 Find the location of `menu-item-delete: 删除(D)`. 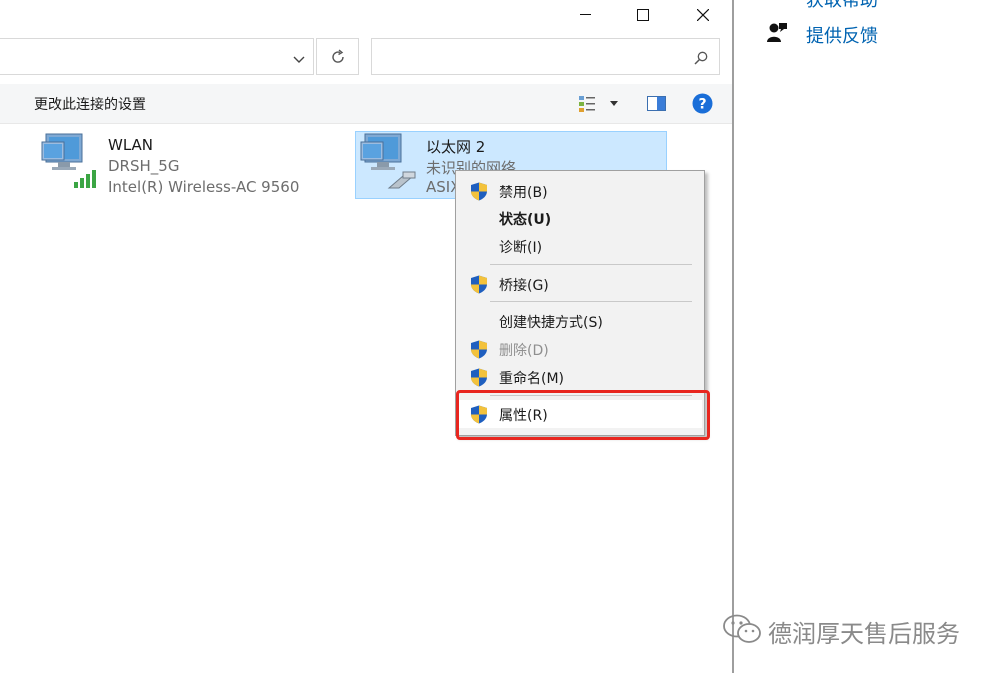

menu-item-delete: 删除(D) is located at coordinates (580, 349).